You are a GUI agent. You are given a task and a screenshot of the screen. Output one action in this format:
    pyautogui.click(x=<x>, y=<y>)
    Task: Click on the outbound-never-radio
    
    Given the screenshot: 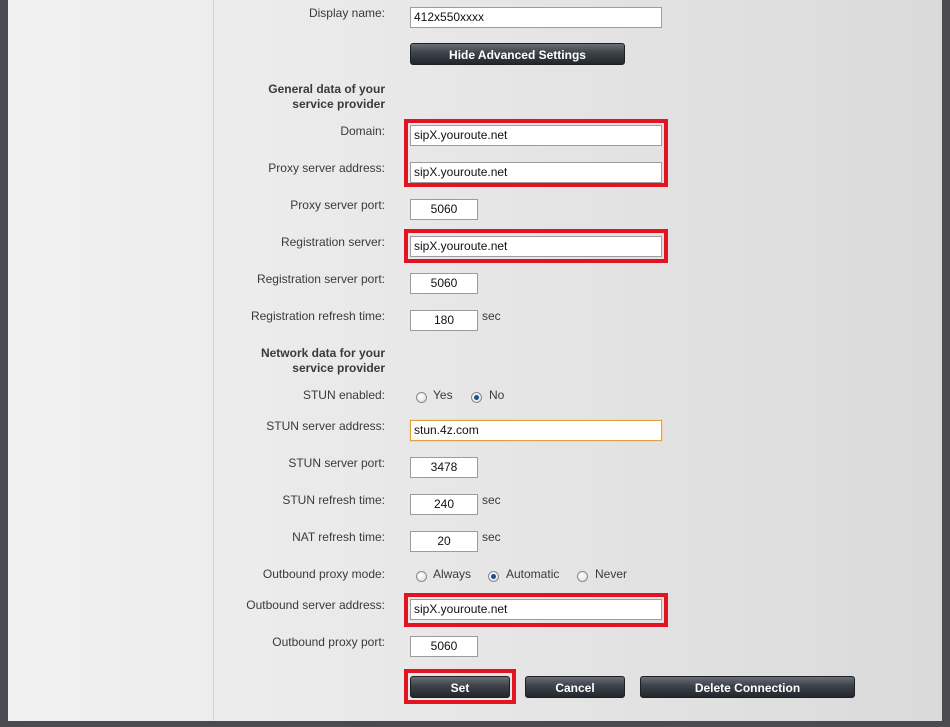 What is the action you would take?
    pyautogui.click(x=582, y=576)
    